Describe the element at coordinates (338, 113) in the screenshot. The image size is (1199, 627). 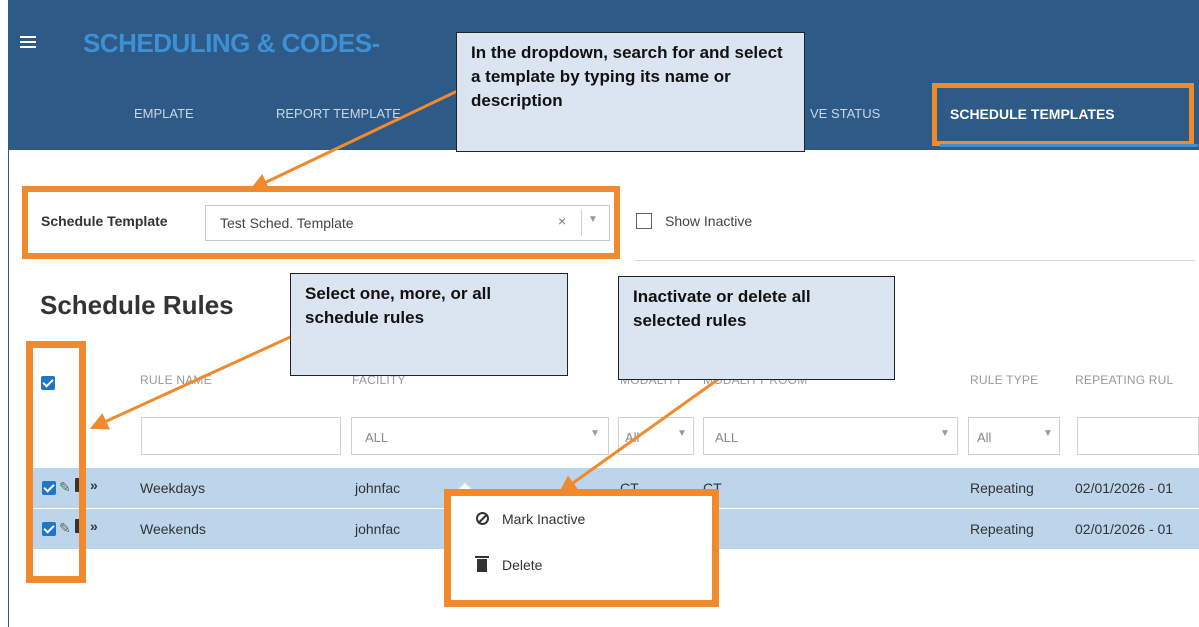
I see `tab-report-template: REPORT TEMPLATE` at that location.